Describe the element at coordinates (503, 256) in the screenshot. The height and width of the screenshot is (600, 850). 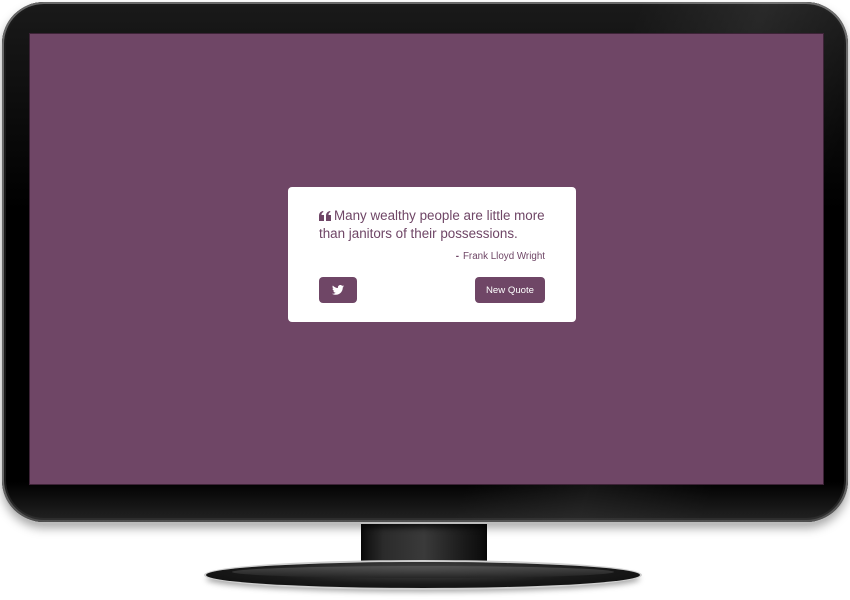
I see `quote-author: Frank Lloyd Wright` at that location.